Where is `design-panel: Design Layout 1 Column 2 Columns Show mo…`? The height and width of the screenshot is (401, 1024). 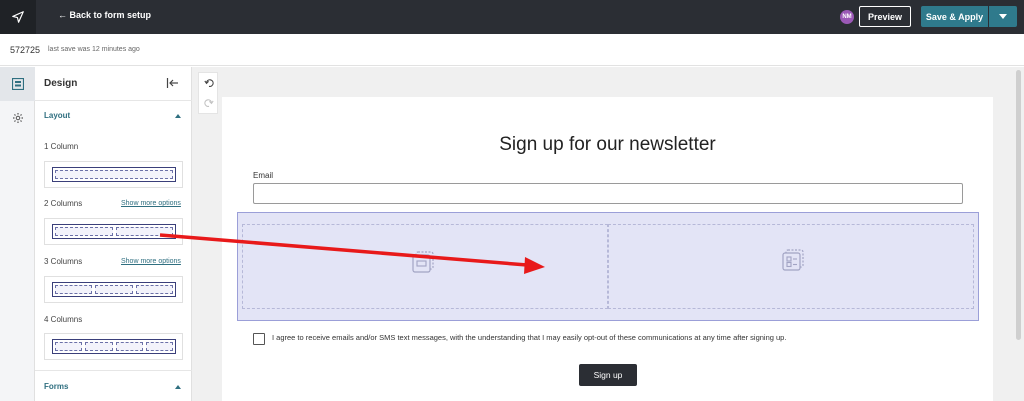
design-panel: Design Layout 1 Column 2 Columns Show mo… is located at coordinates (113, 234).